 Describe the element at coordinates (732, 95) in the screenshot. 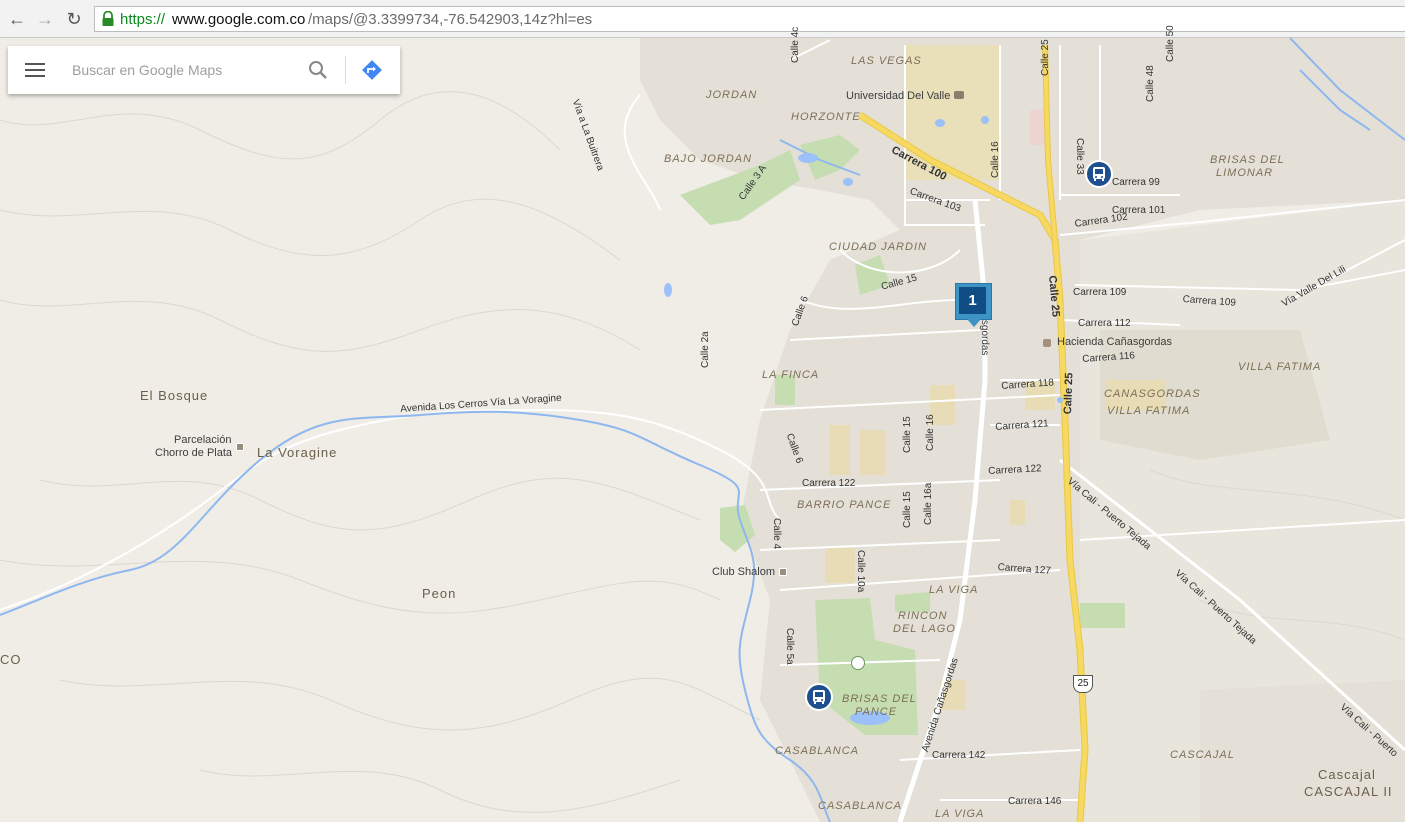

I see `place-jordan: JORDAN` at that location.